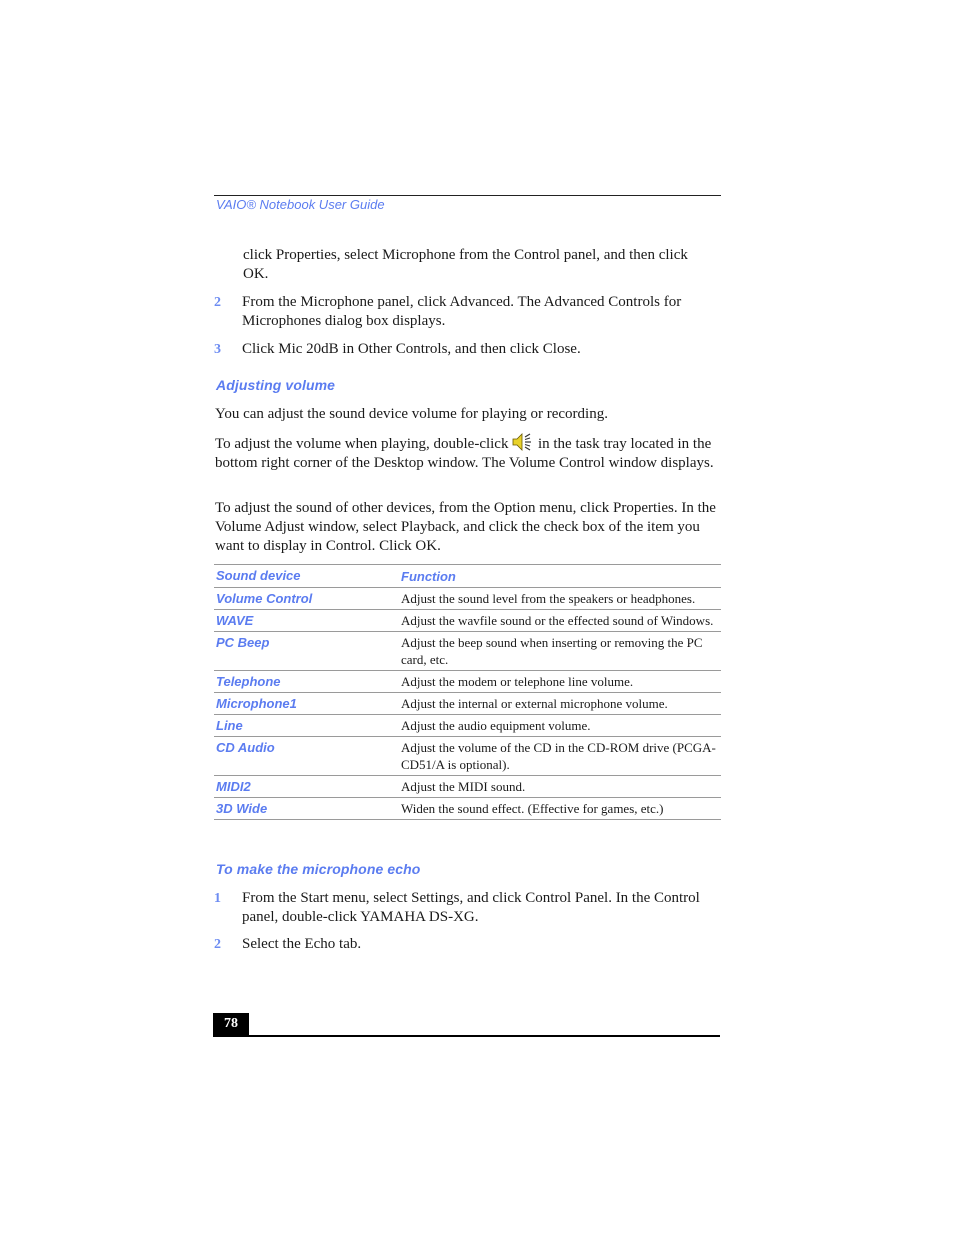  What do you see at coordinates (467, 576) in the screenshot?
I see `table-header-row: Sound device Function` at bounding box center [467, 576].